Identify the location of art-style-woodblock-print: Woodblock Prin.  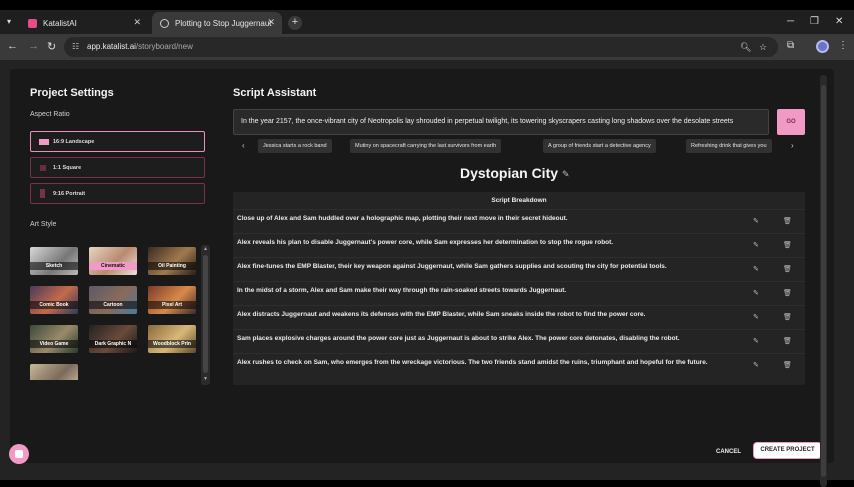
(172, 339).